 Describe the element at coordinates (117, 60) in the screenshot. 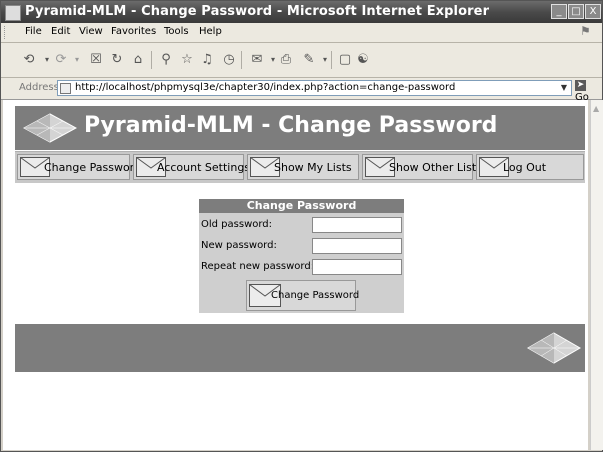

I see `refresh-icon: ↻` at that location.